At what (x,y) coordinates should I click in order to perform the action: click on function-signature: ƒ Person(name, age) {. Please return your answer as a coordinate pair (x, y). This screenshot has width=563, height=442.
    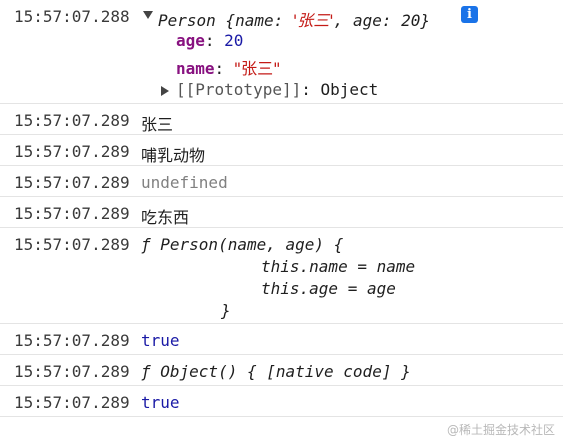
    Looking at the image, I should click on (242, 244).